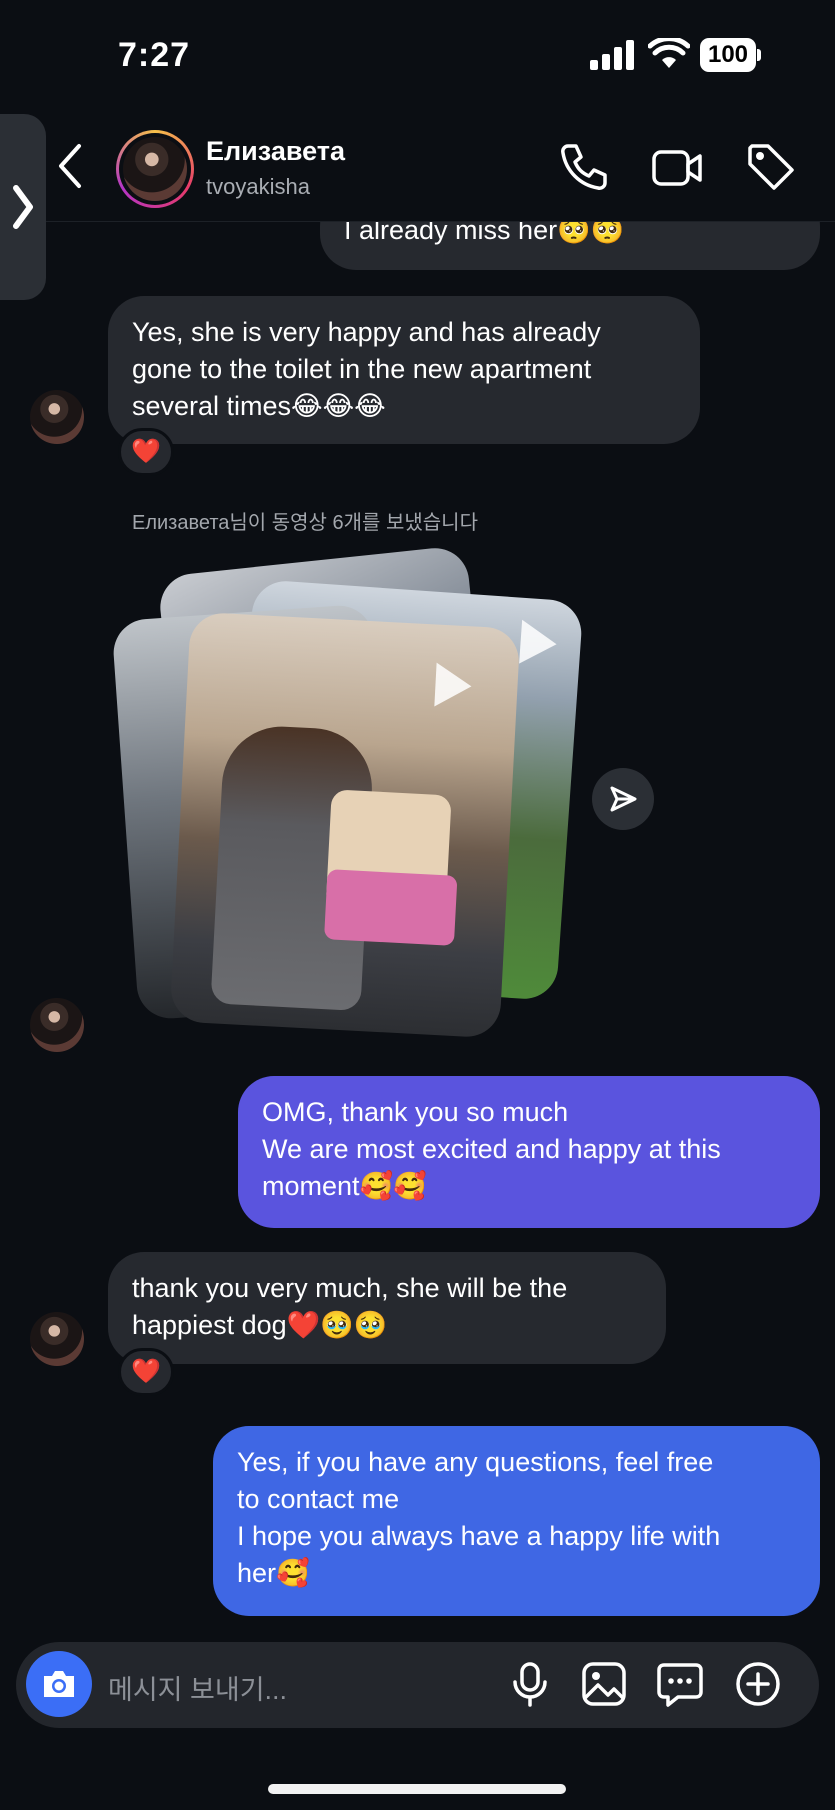 The width and height of the screenshot is (835, 1810). I want to click on video-thumbnail, so click(345, 825).